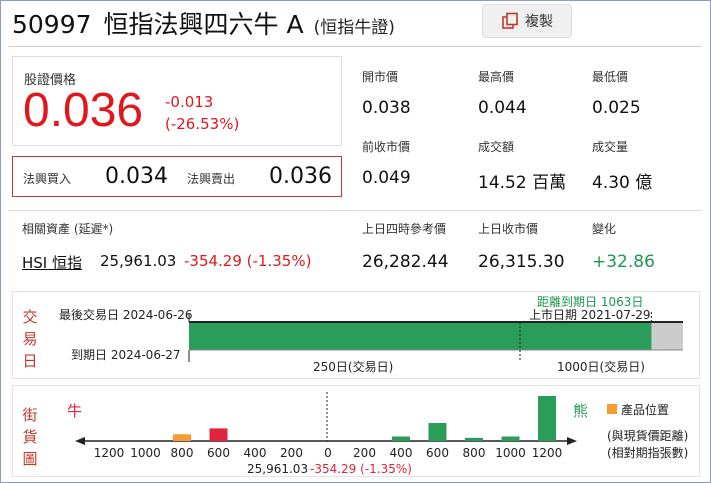 Image resolution: width=711 pixels, height=483 pixels. What do you see at coordinates (502, 108) in the screenshot?
I see `high-value: 0.044` at bounding box center [502, 108].